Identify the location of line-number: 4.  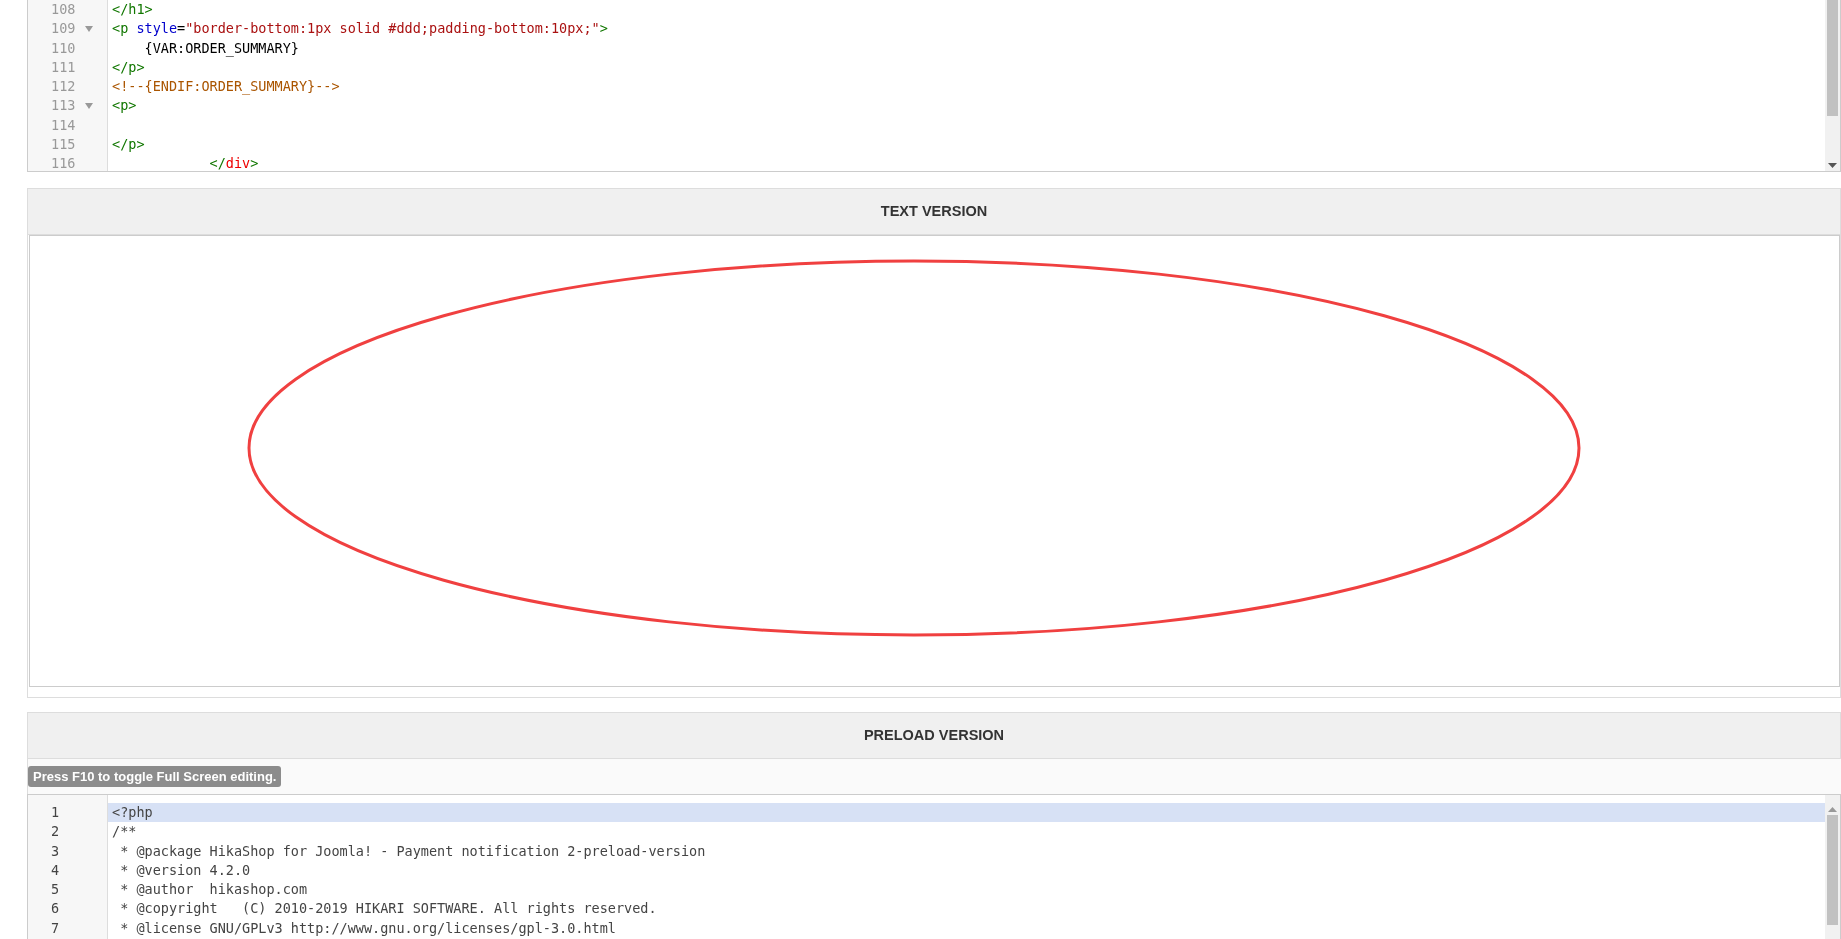
(56, 870).